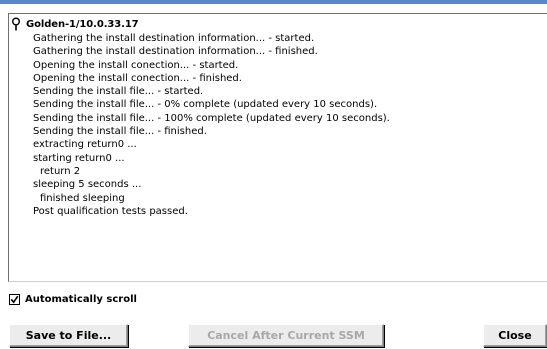 Image resolution: width=547 pixels, height=349 pixels. Describe the element at coordinates (81, 299) in the screenshot. I see `auto-scroll-label: Automatically scroll` at that location.